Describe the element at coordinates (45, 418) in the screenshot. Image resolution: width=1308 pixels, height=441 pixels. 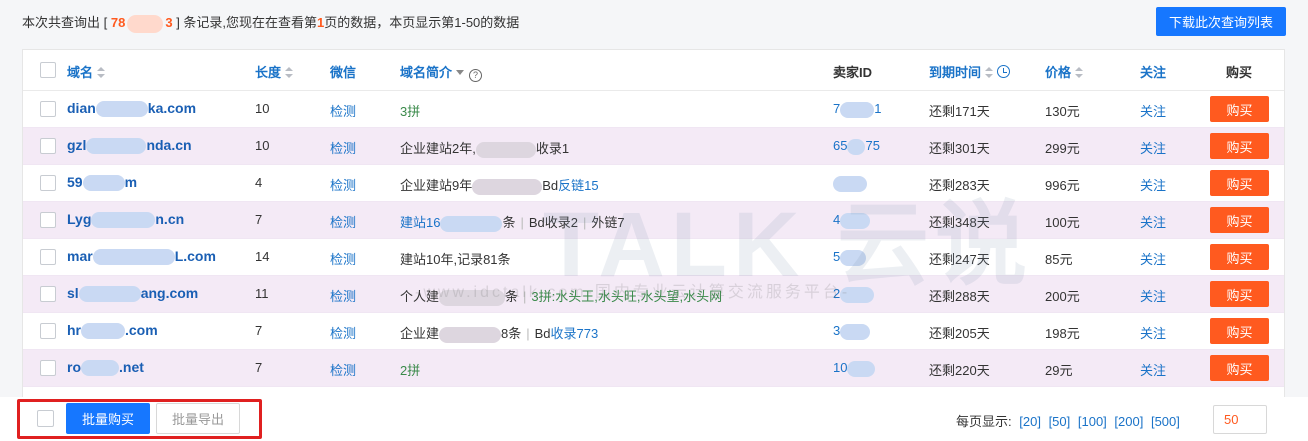
I see `select-all-footer-checkbox` at that location.